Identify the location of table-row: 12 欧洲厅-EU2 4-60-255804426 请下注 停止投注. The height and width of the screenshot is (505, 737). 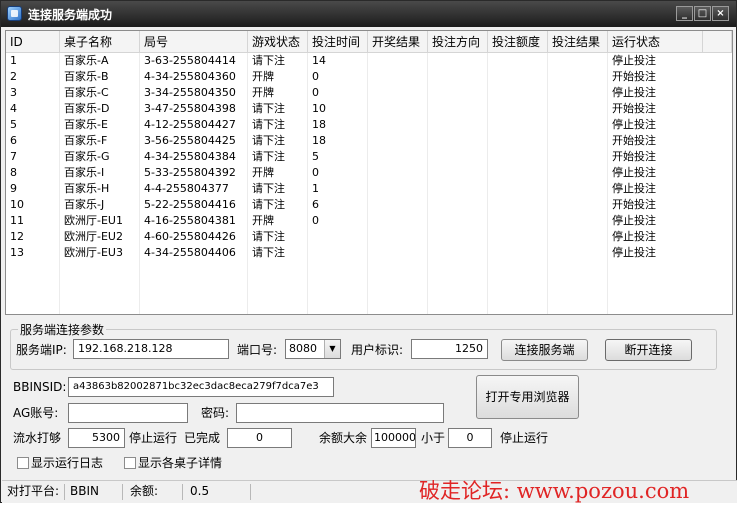
(369, 237).